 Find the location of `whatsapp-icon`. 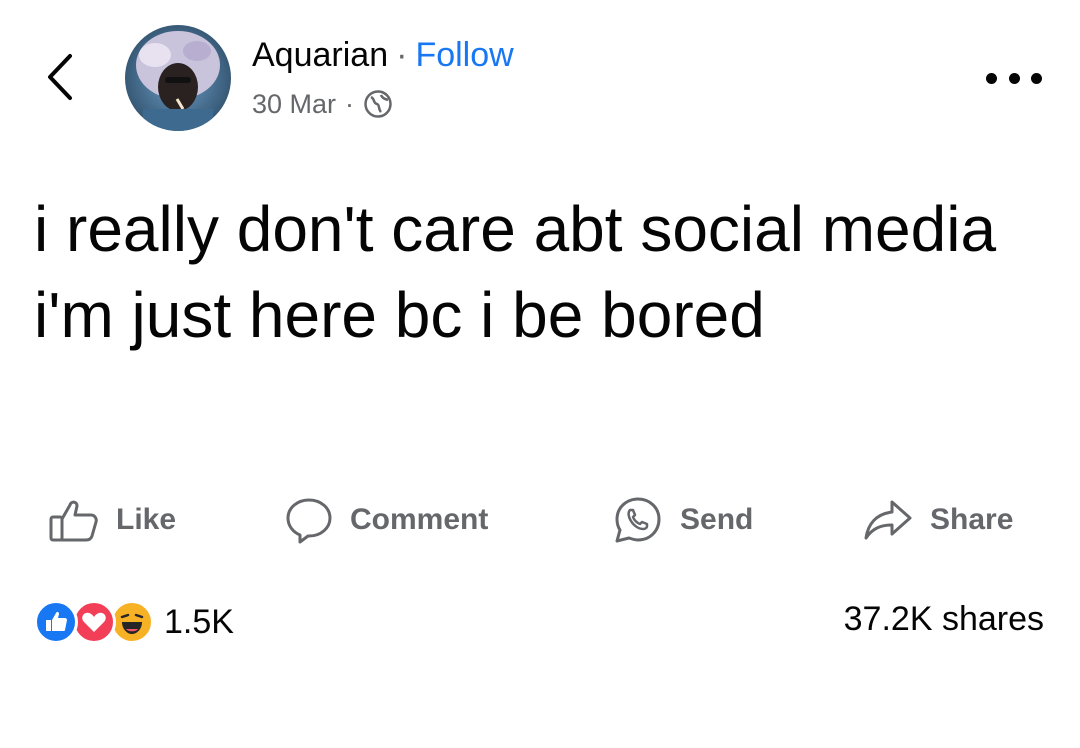

whatsapp-icon is located at coordinates (638, 520).